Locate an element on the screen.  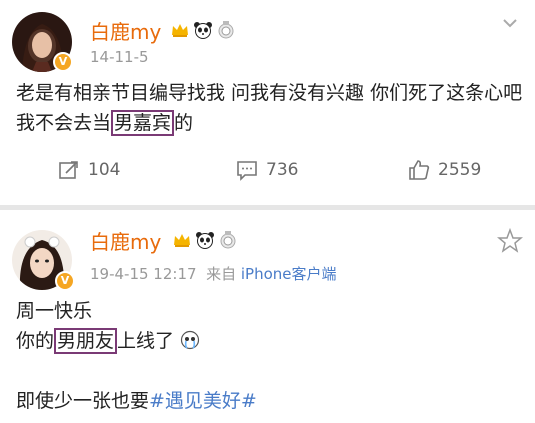
comment-button: 736 is located at coordinates (267, 170).